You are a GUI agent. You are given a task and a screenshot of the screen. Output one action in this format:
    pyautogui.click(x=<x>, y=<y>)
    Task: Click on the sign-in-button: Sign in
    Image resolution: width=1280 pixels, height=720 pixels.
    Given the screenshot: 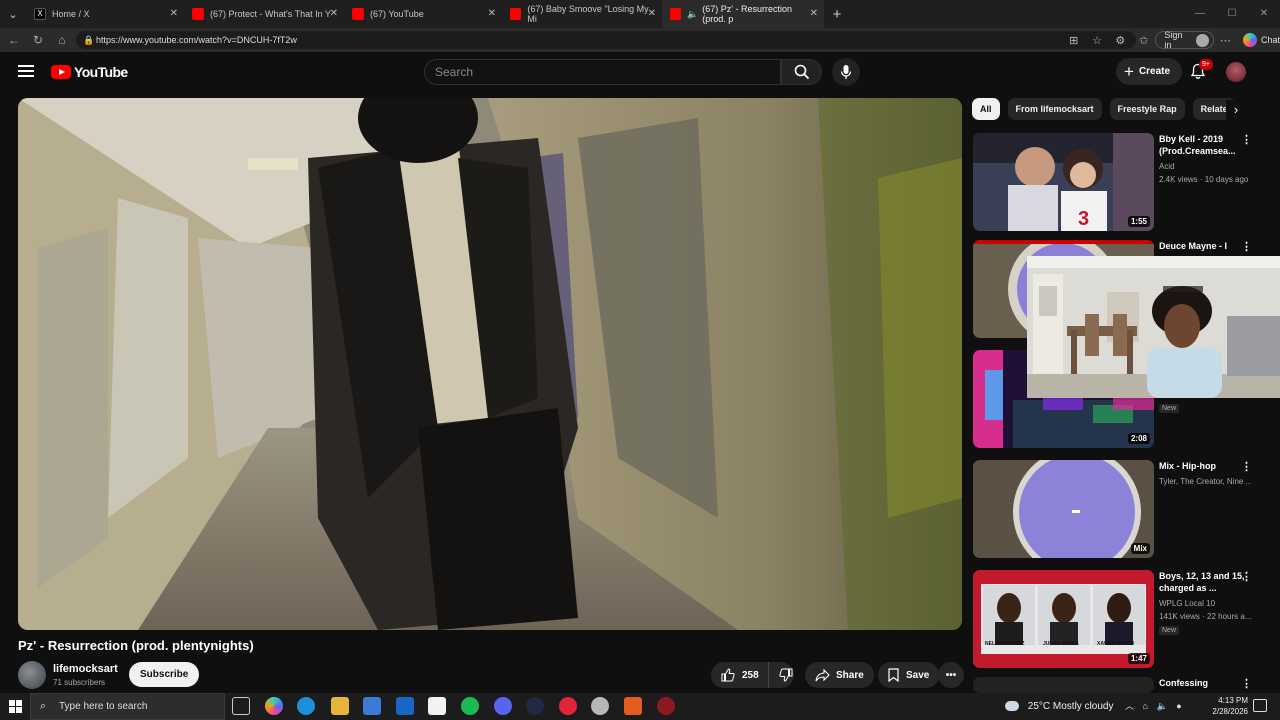 What is the action you would take?
    pyautogui.click(x=1184, y=40)
    